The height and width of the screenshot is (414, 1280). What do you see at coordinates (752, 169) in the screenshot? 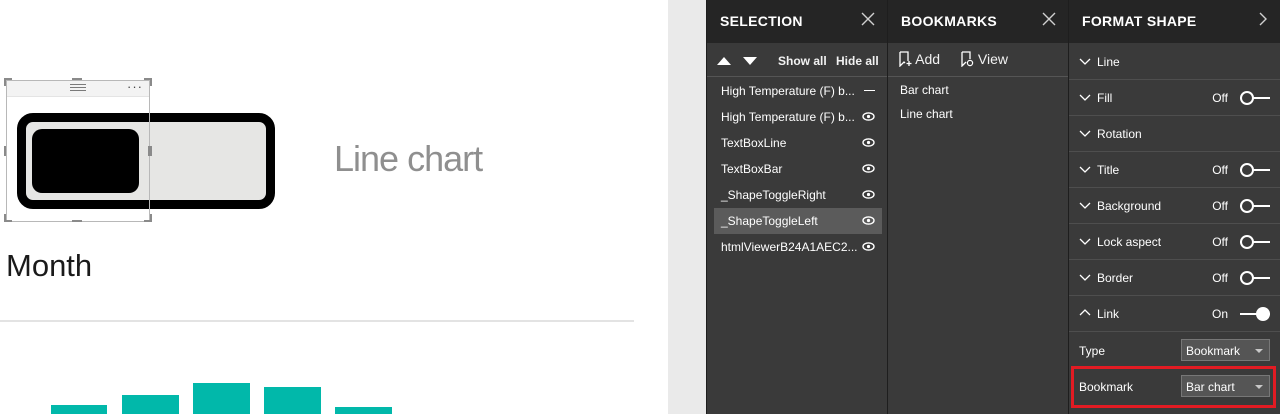
I see `selection-item-label: TextBoxBar` at bounding box center [752, 169].